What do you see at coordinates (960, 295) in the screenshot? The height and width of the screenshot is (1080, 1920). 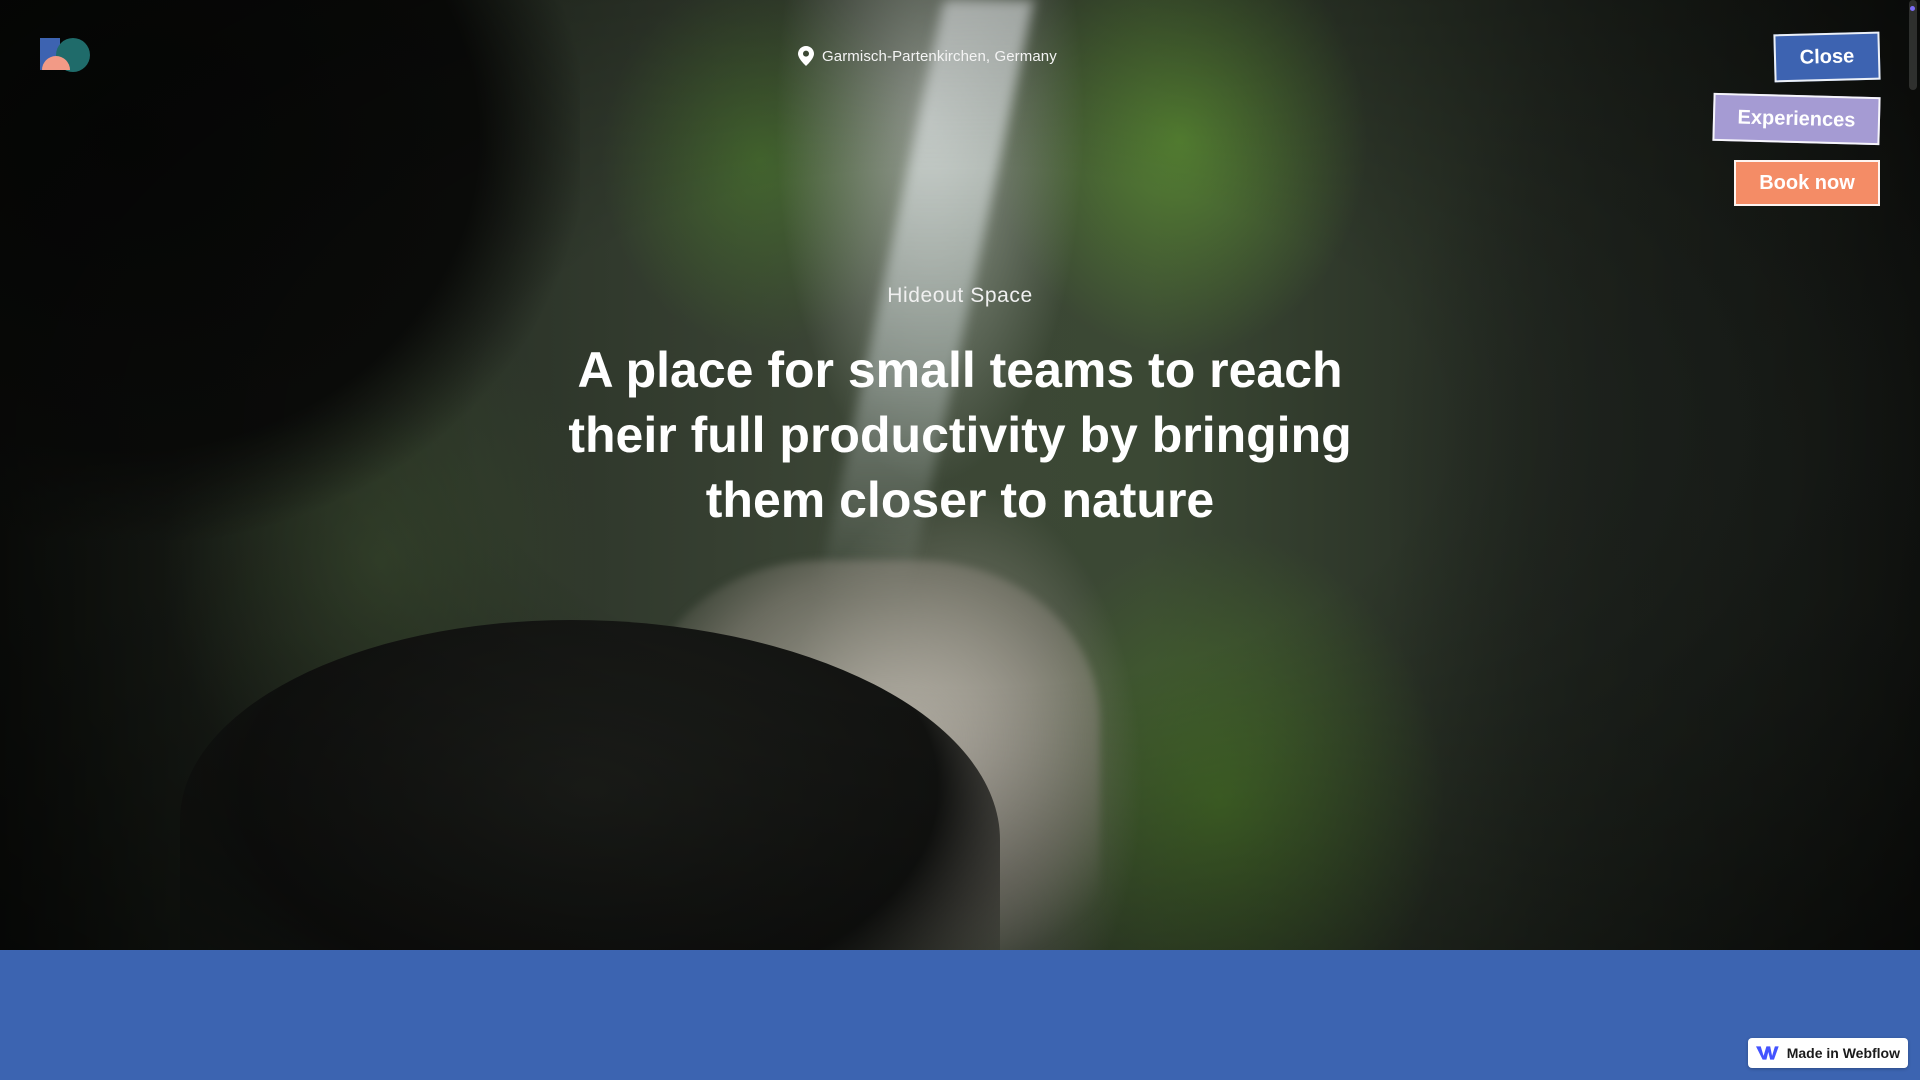 I see `hero-tagline: Hideout Space` at bounding box center [960, 295].